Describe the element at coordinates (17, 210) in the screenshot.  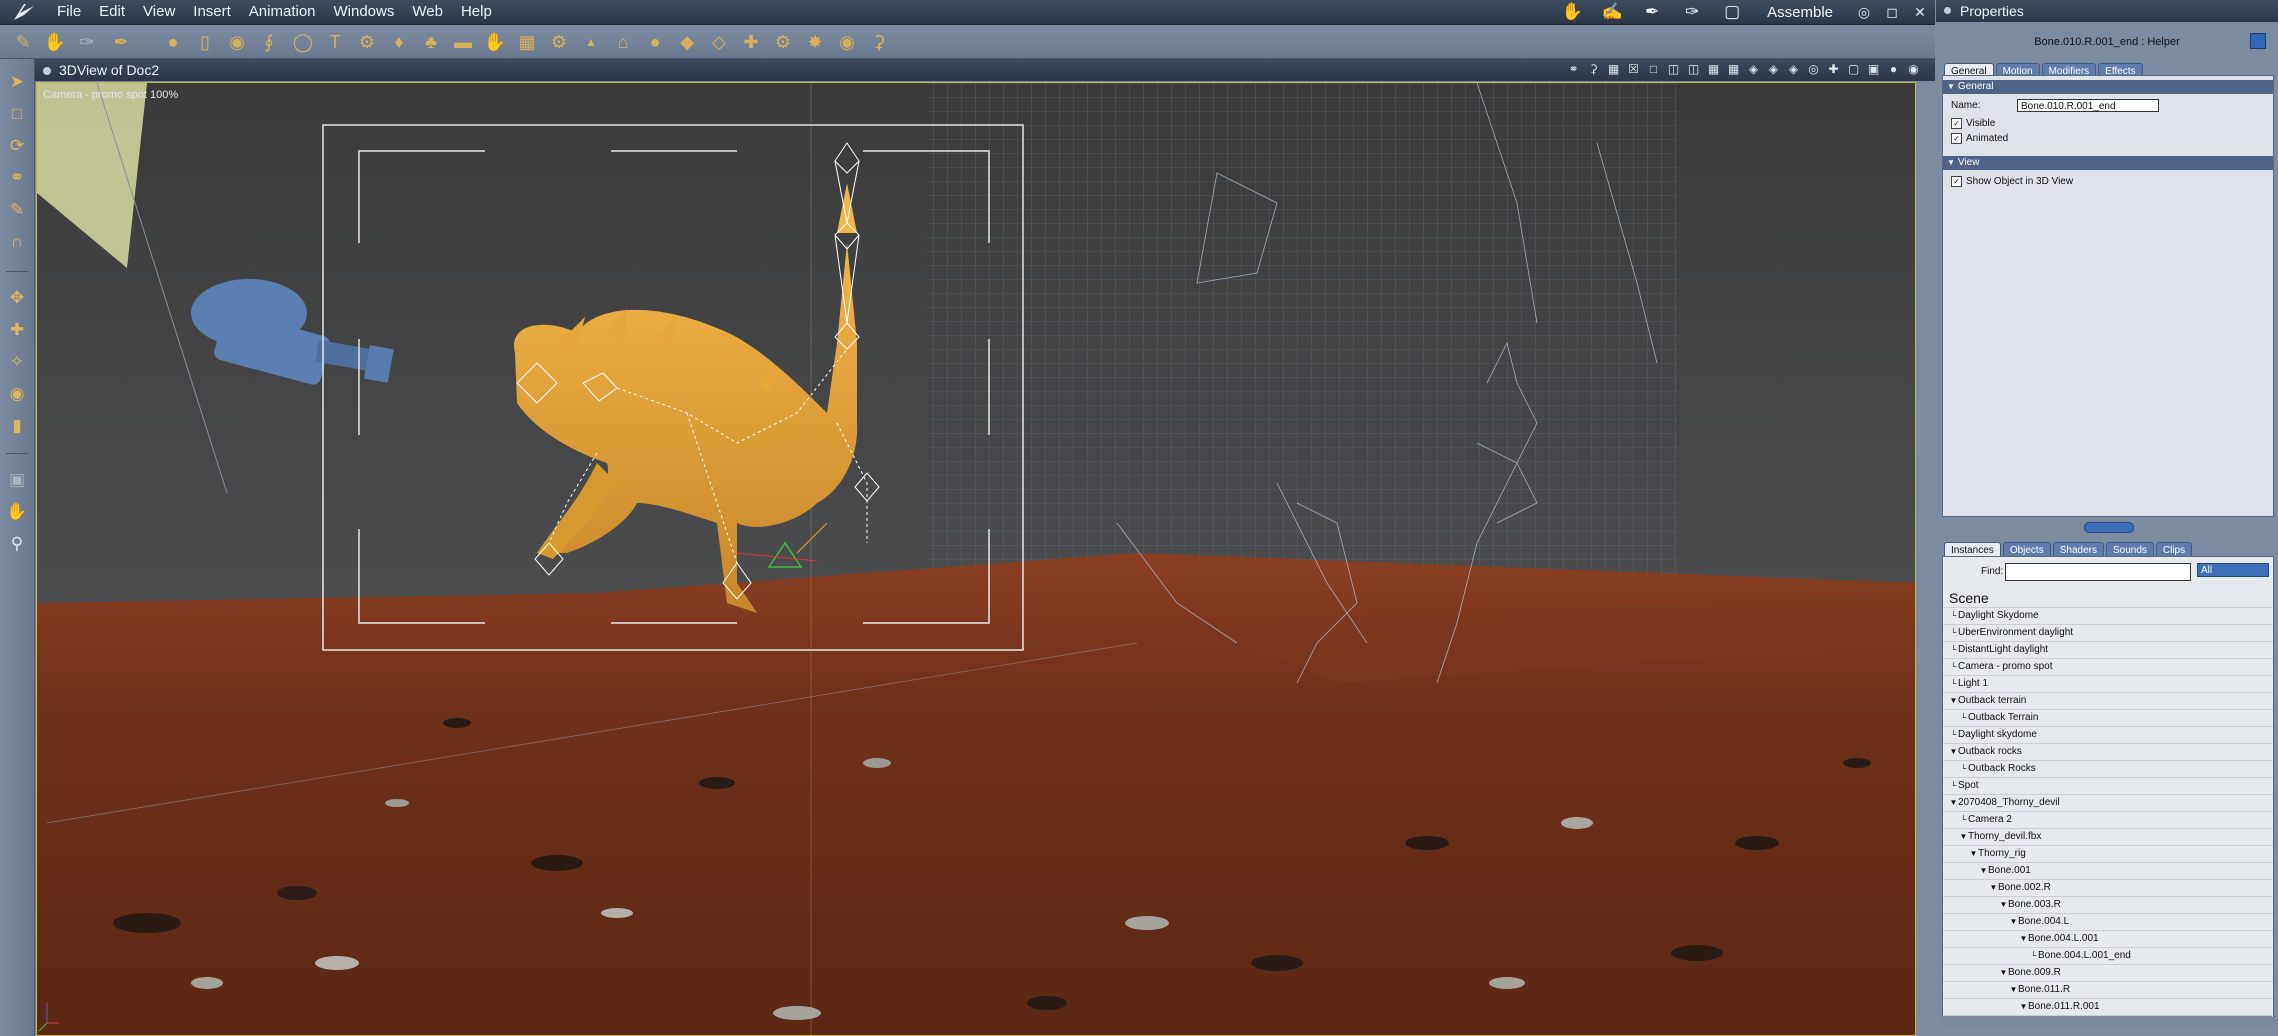
I see `knife-icon: ✎` at that location.